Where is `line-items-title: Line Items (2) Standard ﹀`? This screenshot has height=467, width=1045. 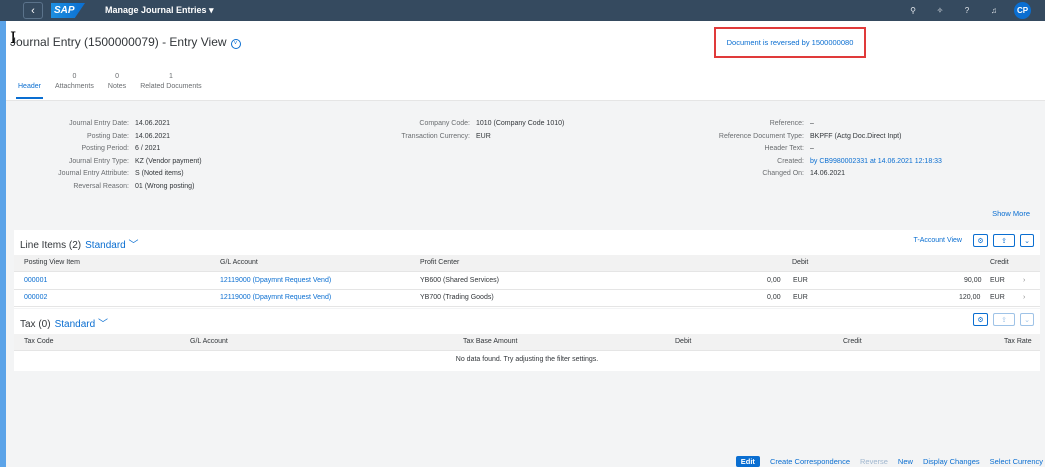
line-items-title: Line Items (2) Standard ﹀ is located at coordinates (79, 243).